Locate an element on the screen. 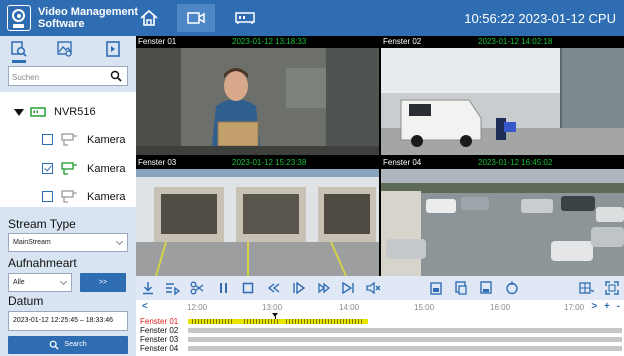 The width and height of the screenshot is (624, 356). tree-item-camera-3: Kamera is located at coordinates (84, 196).